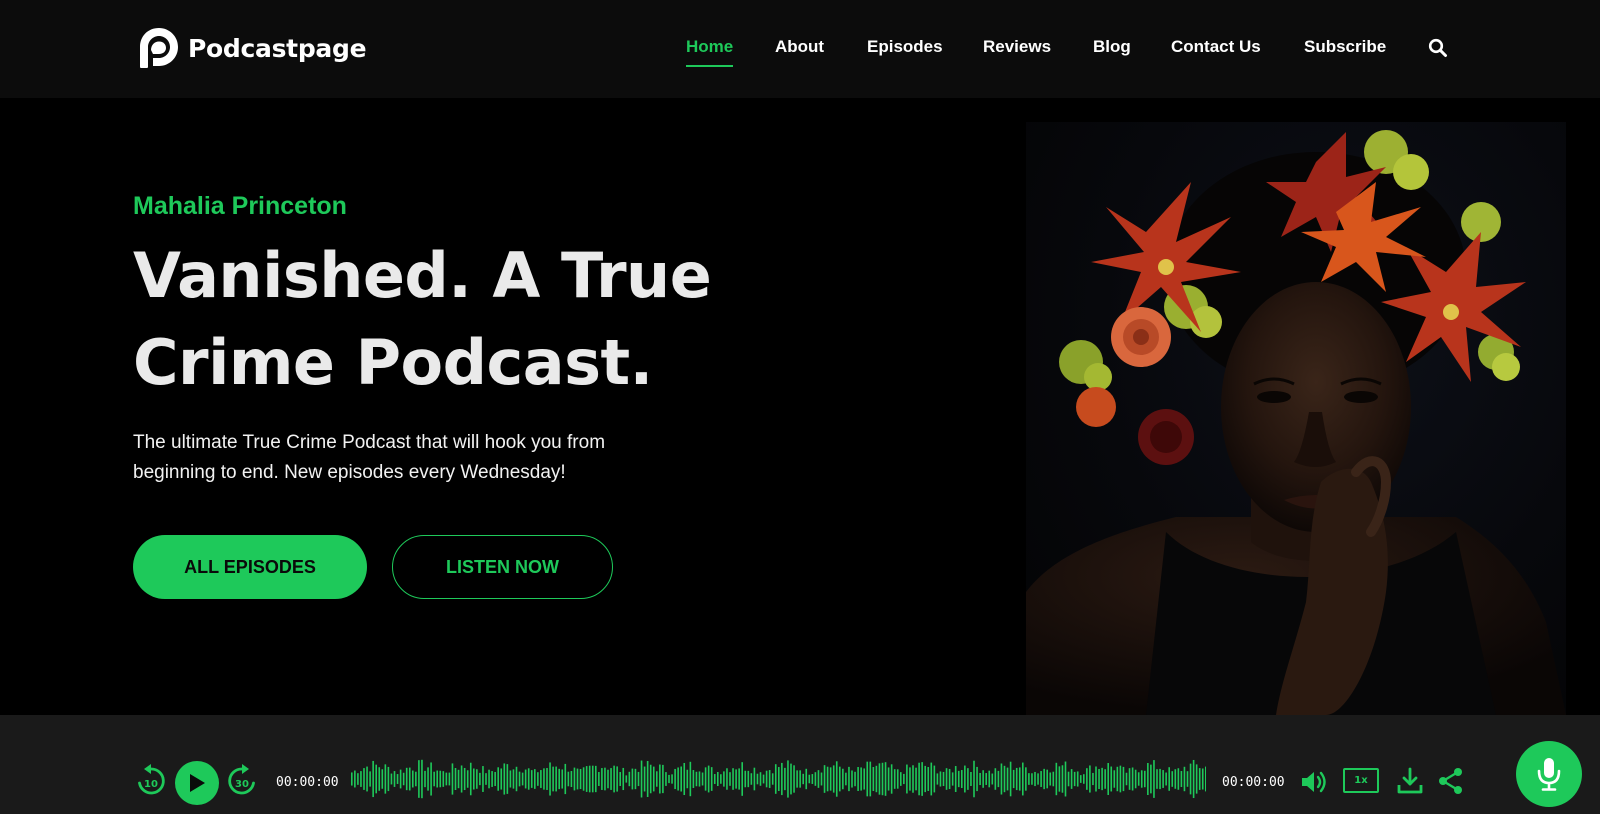 The image size is (1600, 814). What do you see at coordinates (799, 47) in the screenshot?
I see `nav-item-about: About` at bounding box center [799, 47].